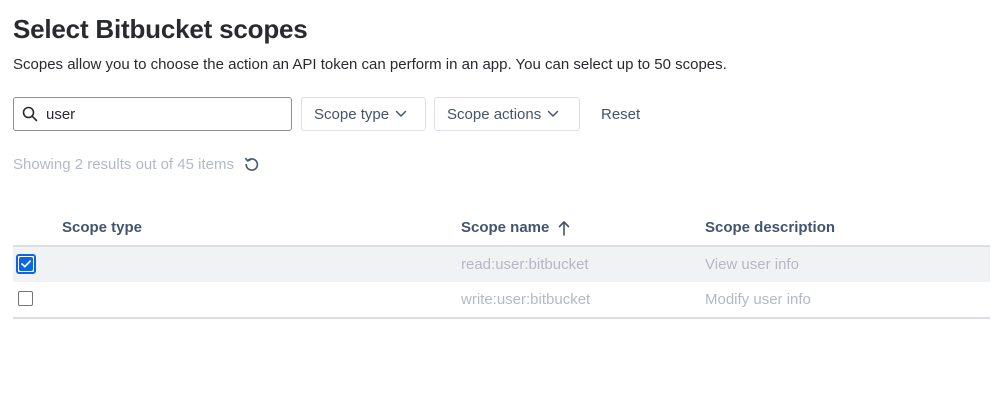  I want to click on checkmark-icon, so click(26, 264).